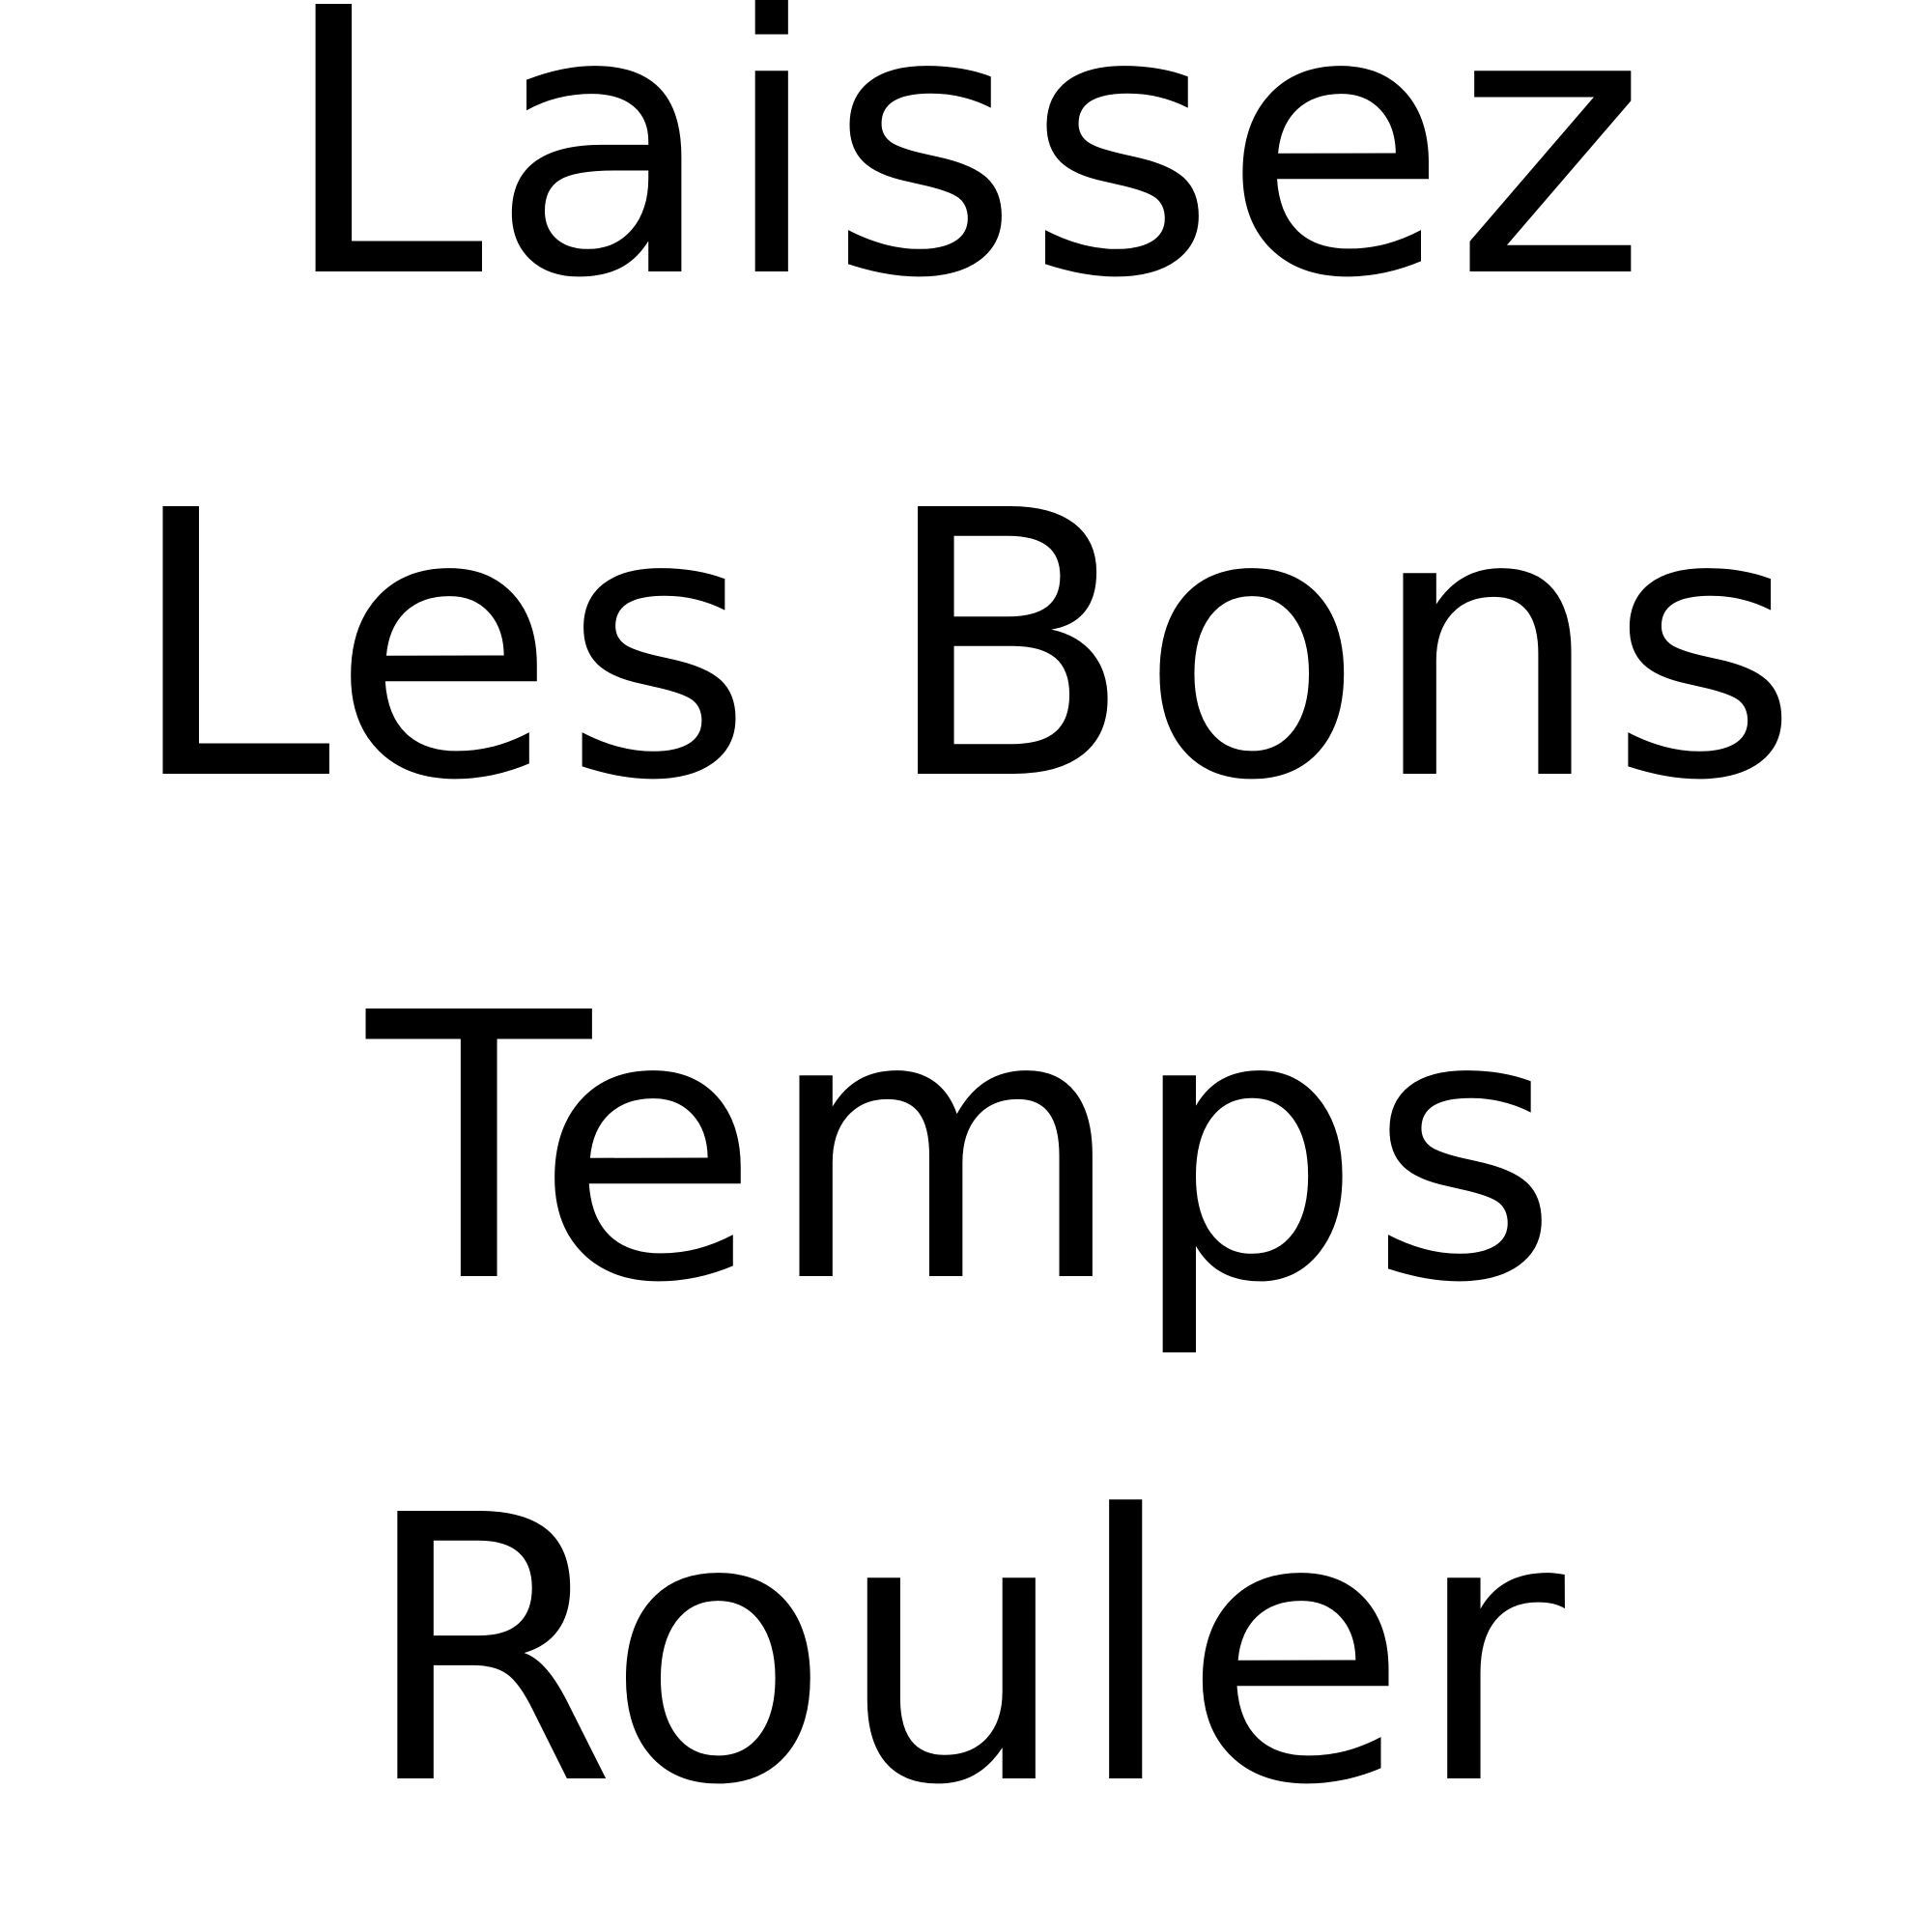 This screenshot has height=1932, width=1932. I want to click on text-line-3: Temps, so click(966, 1149).